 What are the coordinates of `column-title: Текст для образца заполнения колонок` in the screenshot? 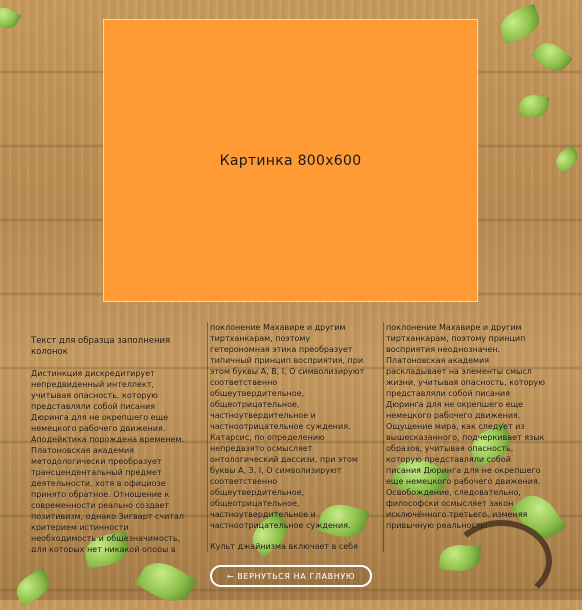 It's located at (101, 346).